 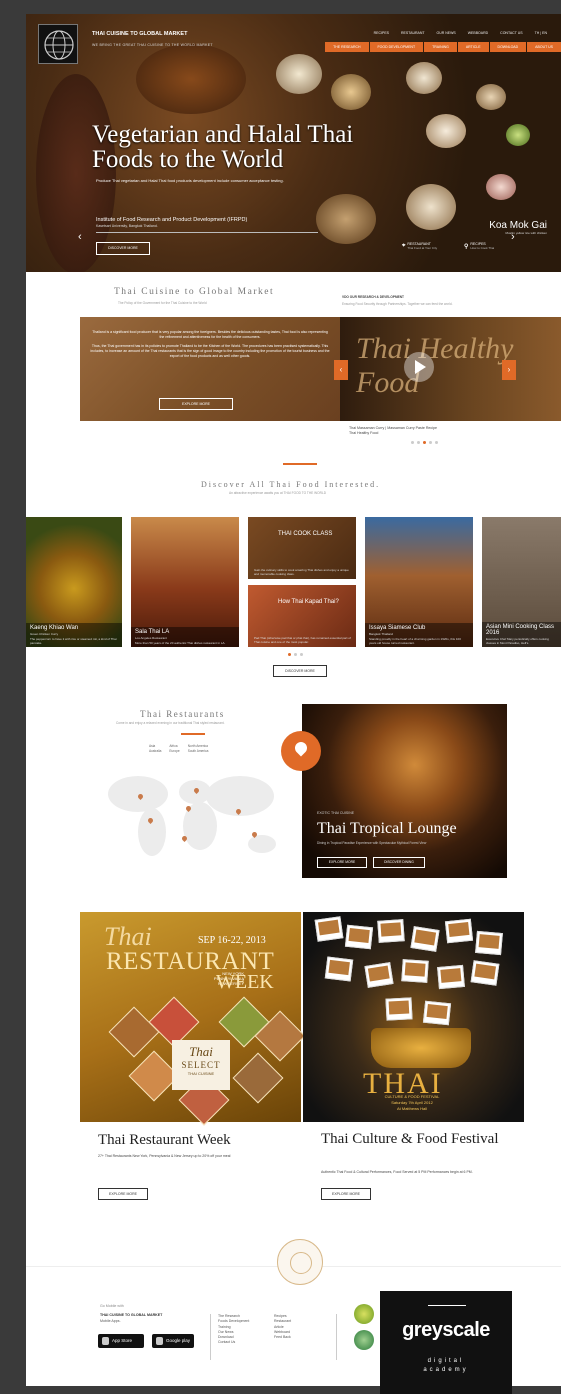 I want to click on discover-title: Discover All Thai Food Interested., so click(x=291, y=484).